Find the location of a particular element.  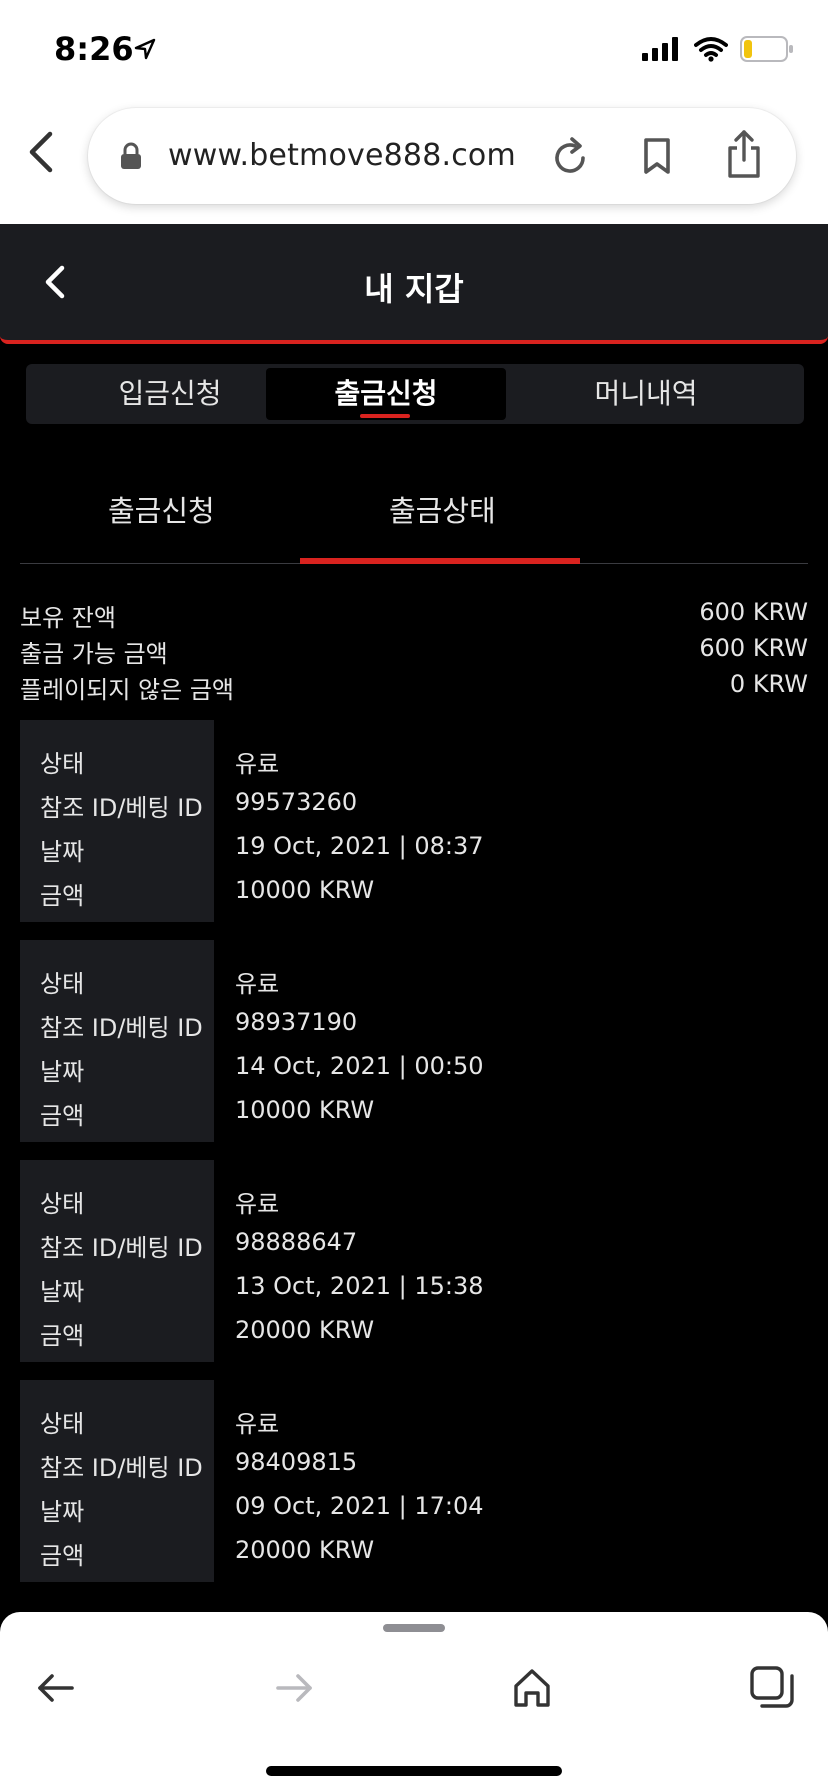

status-time: 8:26 is located at coordinates (94, 49).